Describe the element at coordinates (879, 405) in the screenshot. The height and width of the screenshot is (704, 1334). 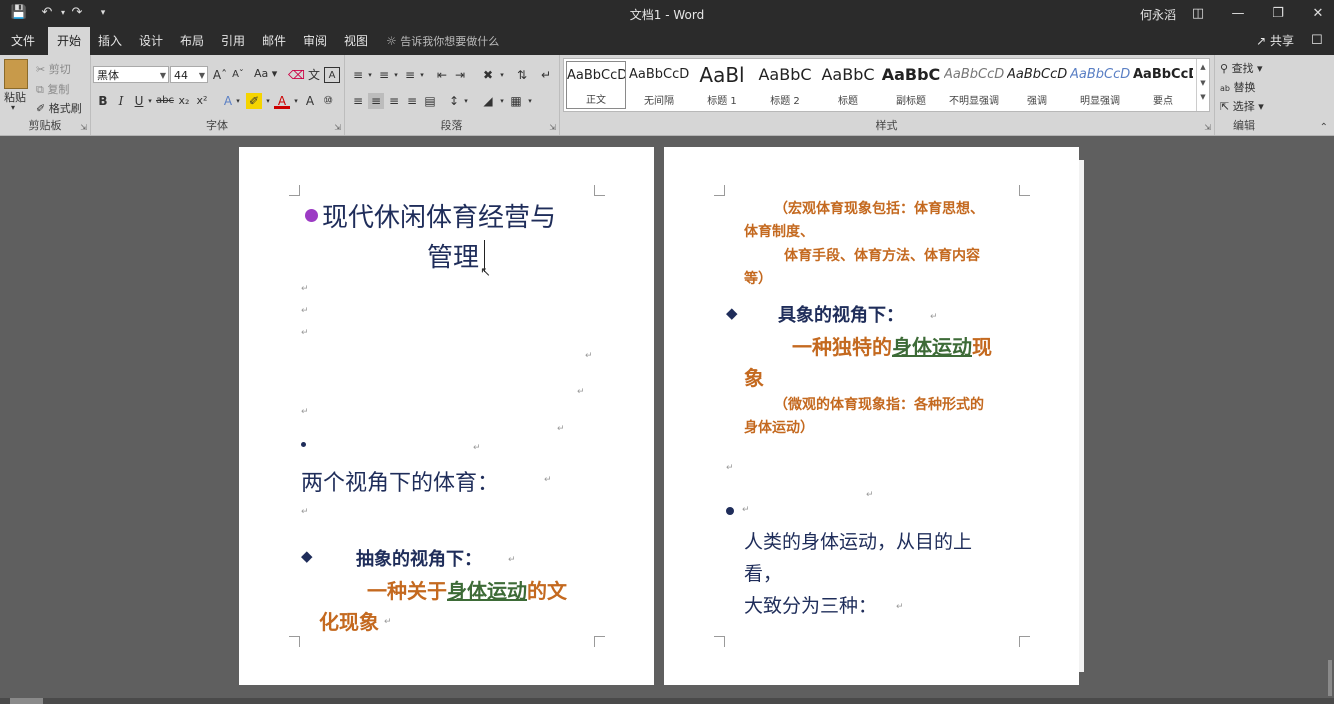
I see `micro-note-line1: （微观的体育现象指：各种形式的` at that location.